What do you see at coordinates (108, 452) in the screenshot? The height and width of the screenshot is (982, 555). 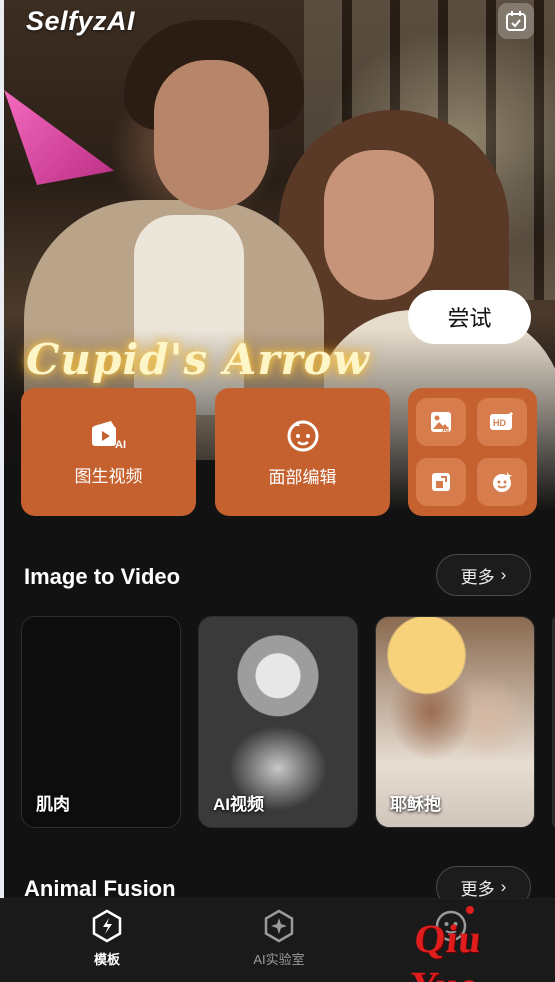 I see `image-to-video-tile: AI 图生视频` at bounding box center [108, 452].